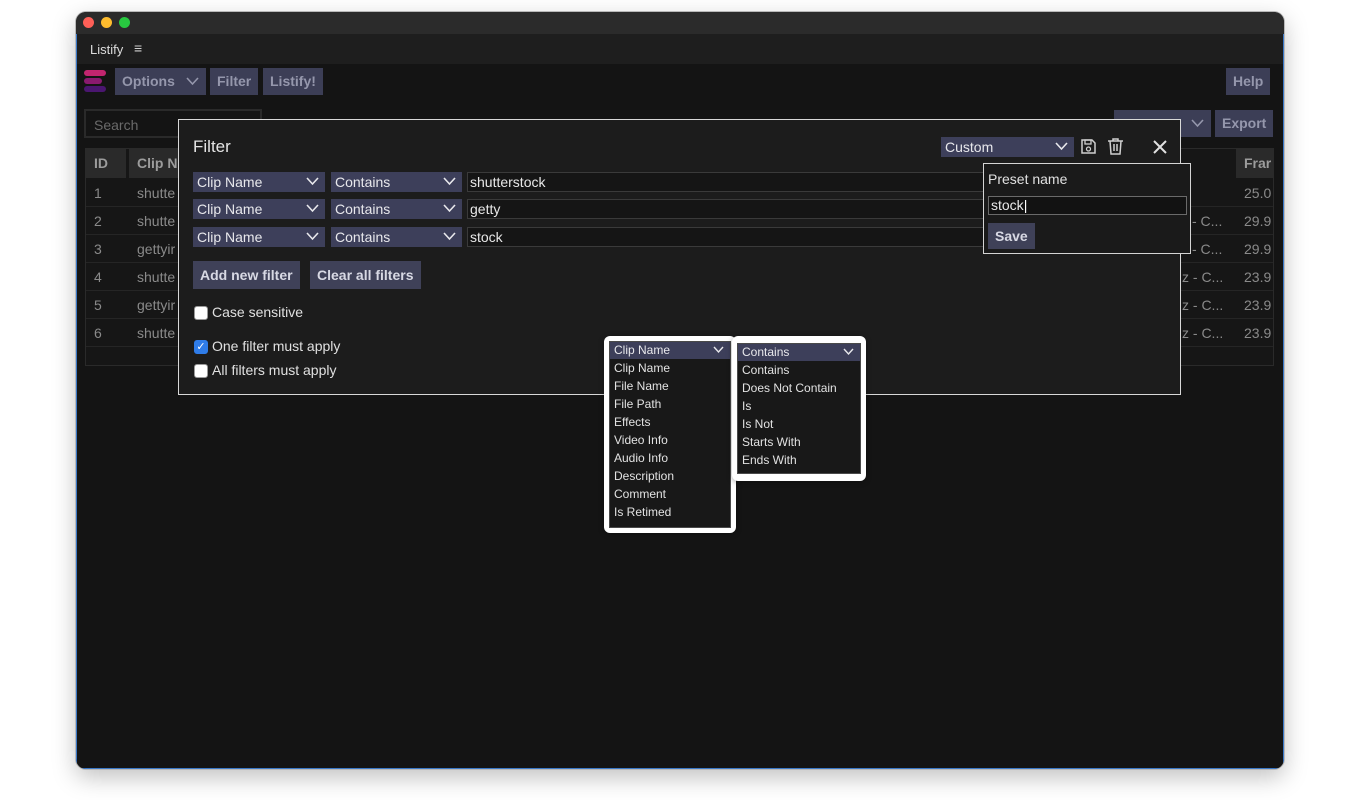 This screenshot has height=800, width=1360. Describe the element at coordinates (274, 370) in the screenshot. I see `all-filters-label: All filters must apply` at that location.